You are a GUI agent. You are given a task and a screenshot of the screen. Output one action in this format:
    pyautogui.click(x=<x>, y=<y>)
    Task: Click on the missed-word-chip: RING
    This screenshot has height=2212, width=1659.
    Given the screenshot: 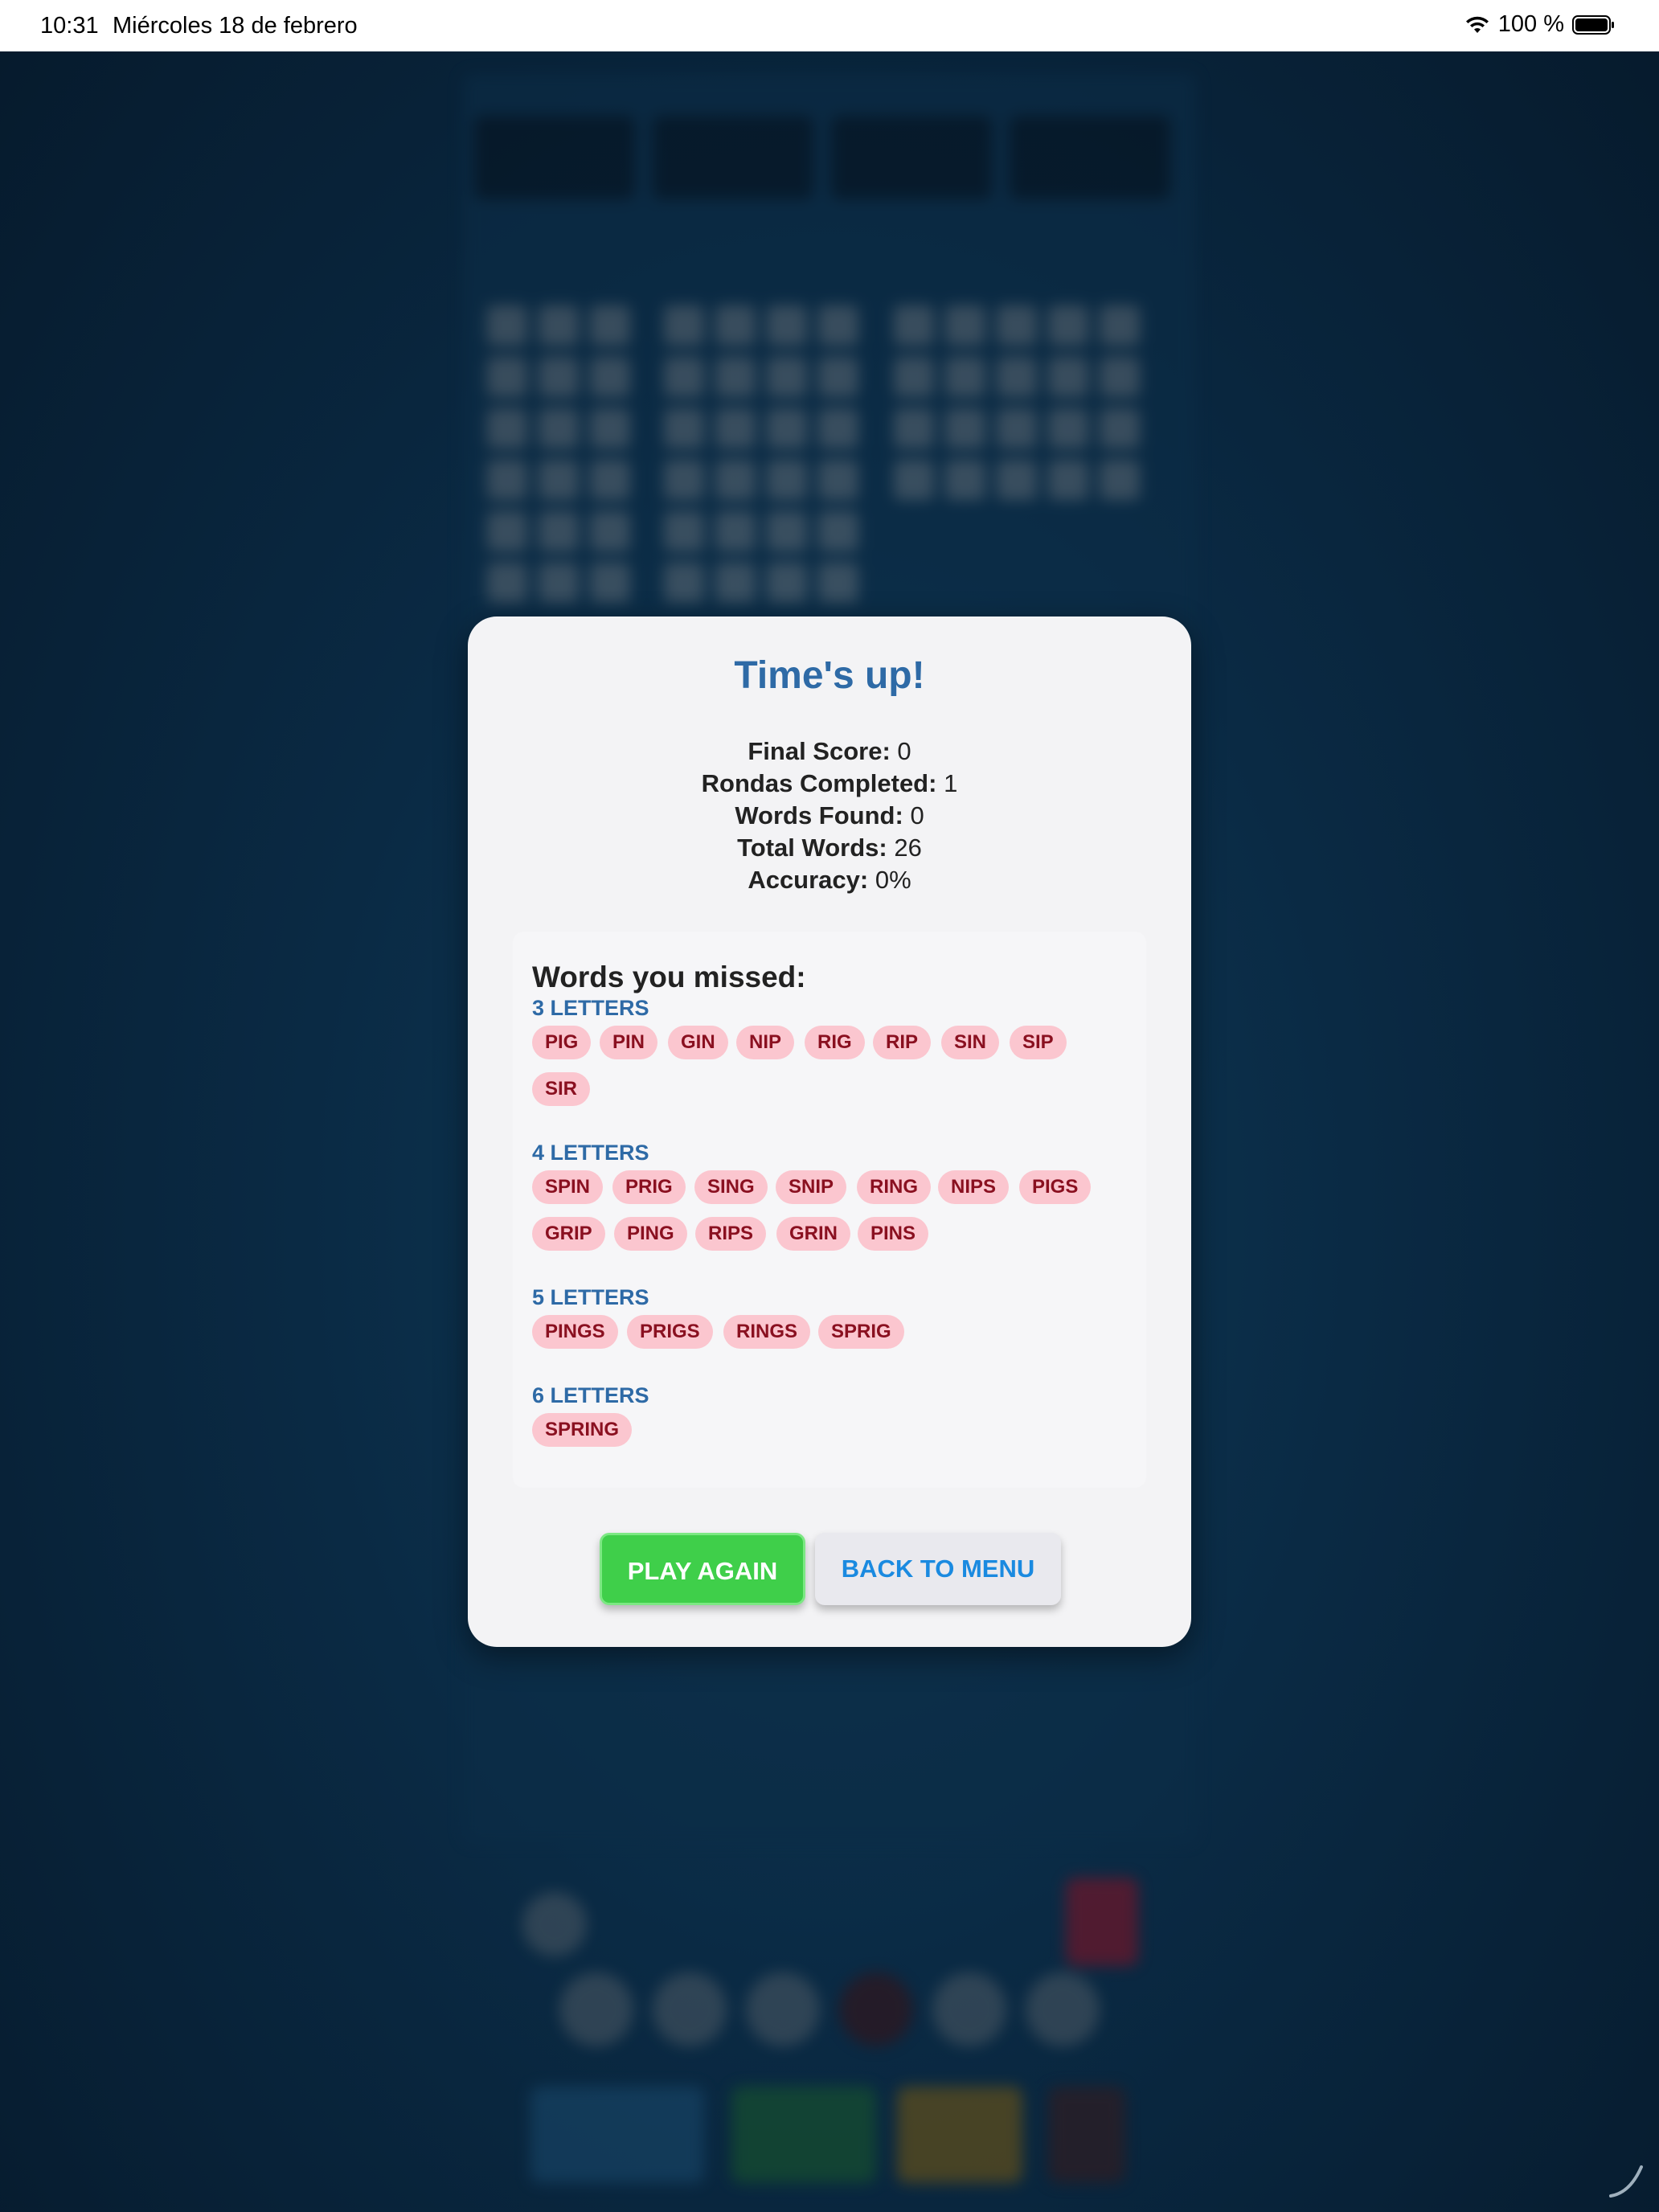 What is the action you would take?
    pyautogui.click(x=894, y=1187)
    